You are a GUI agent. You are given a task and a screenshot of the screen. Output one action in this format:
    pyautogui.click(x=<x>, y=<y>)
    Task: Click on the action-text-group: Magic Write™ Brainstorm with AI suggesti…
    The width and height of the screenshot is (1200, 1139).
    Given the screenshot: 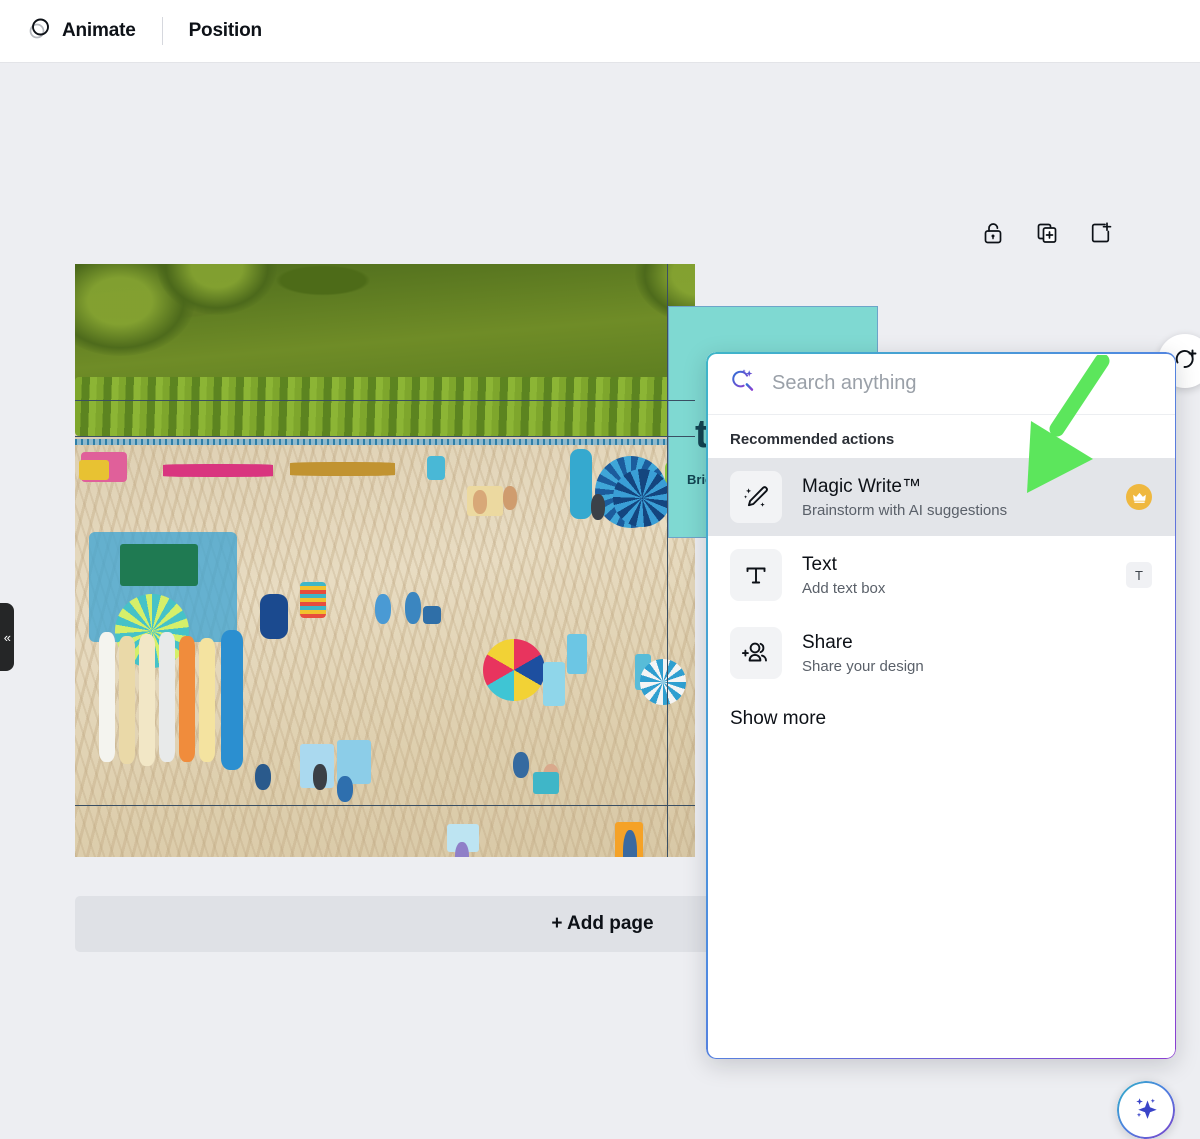 What is the action you would take?
    pyautogui.click(x=954, y=497)
    